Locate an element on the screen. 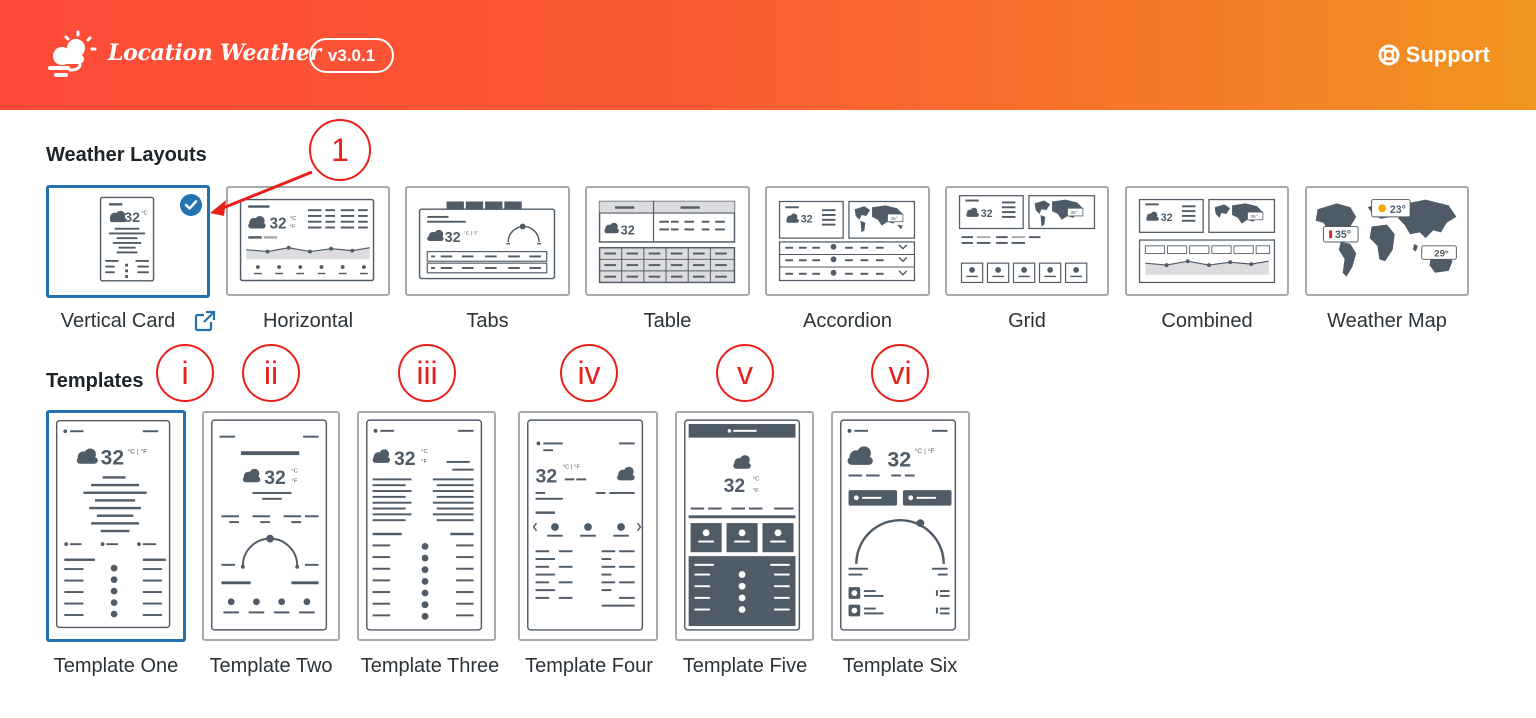  template-card-one: 32 °C | °F is located at coordinates (116, 526).